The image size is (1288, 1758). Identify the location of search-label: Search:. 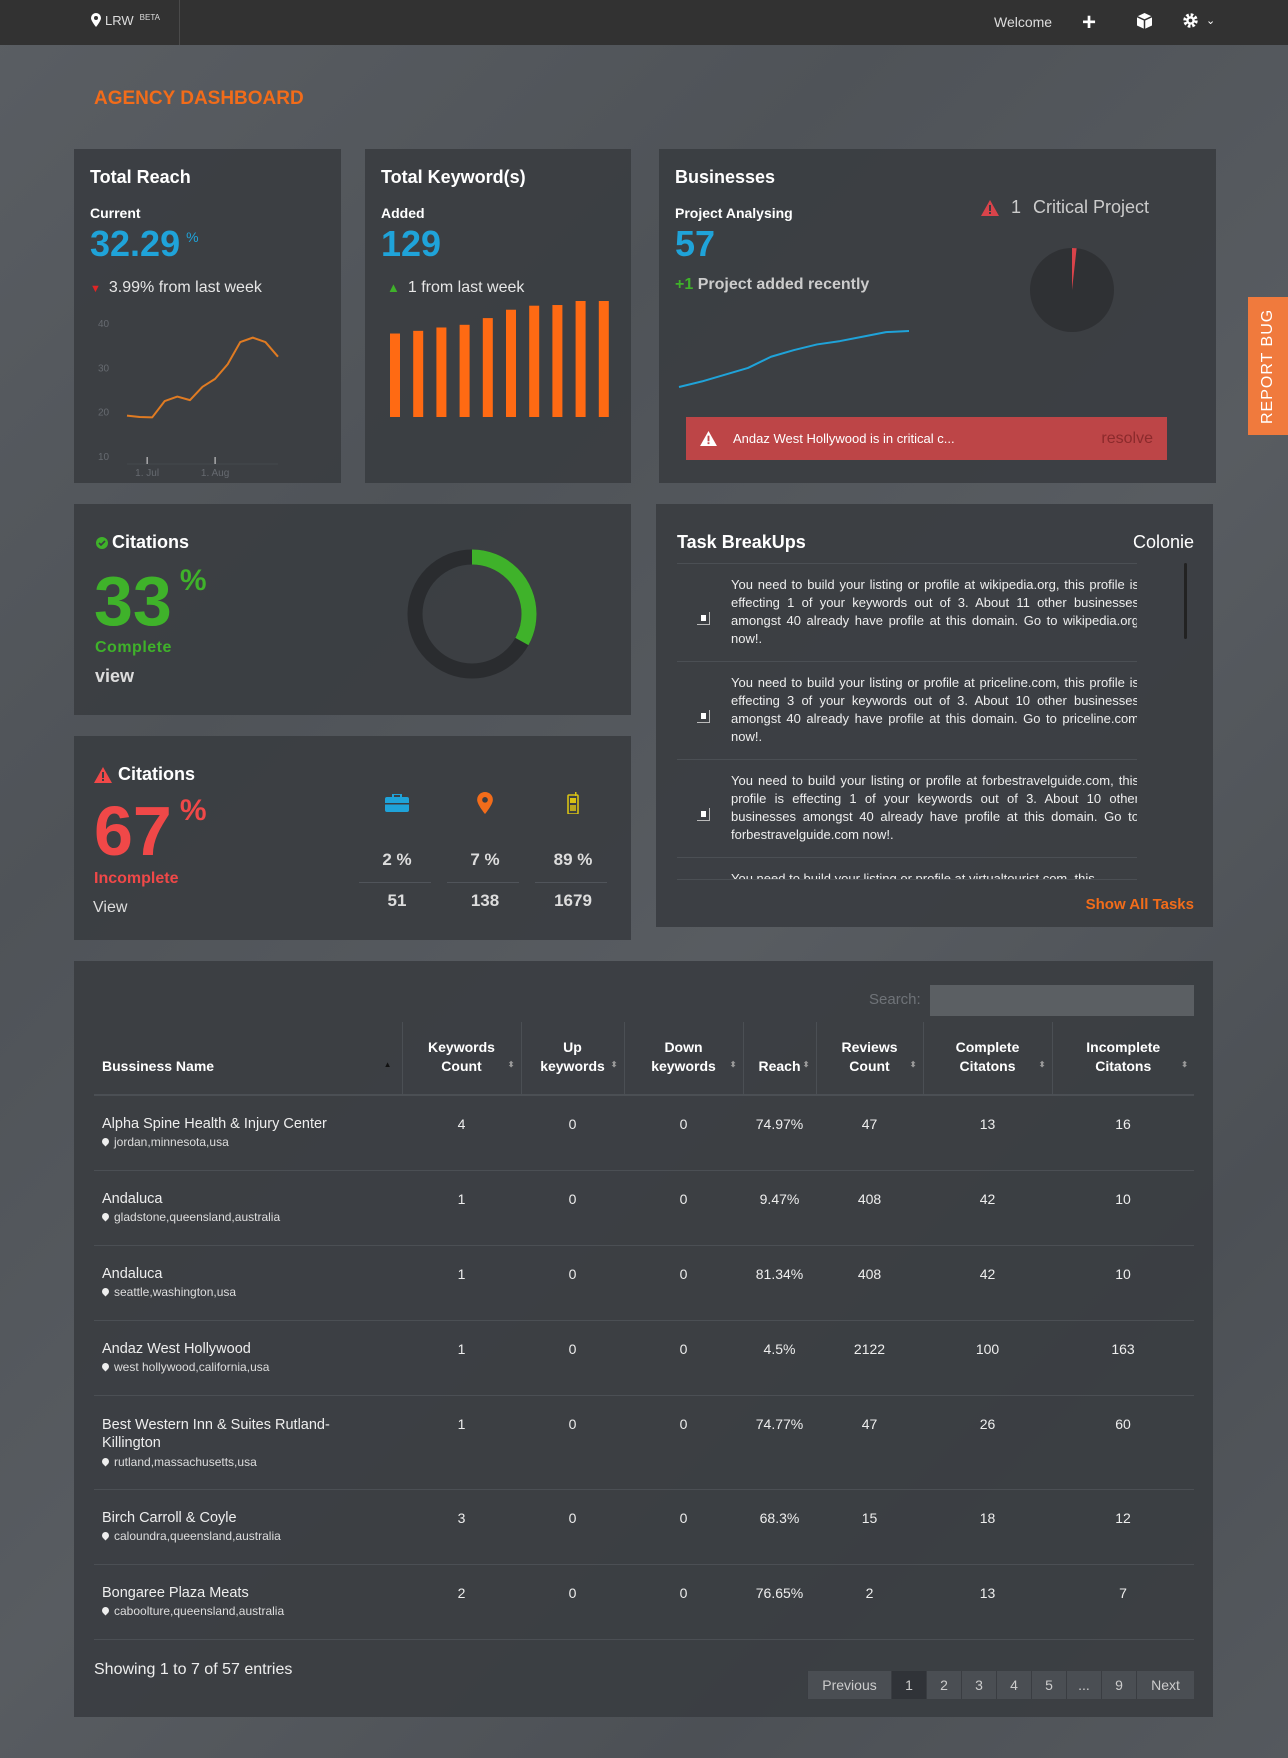
(895, 999).